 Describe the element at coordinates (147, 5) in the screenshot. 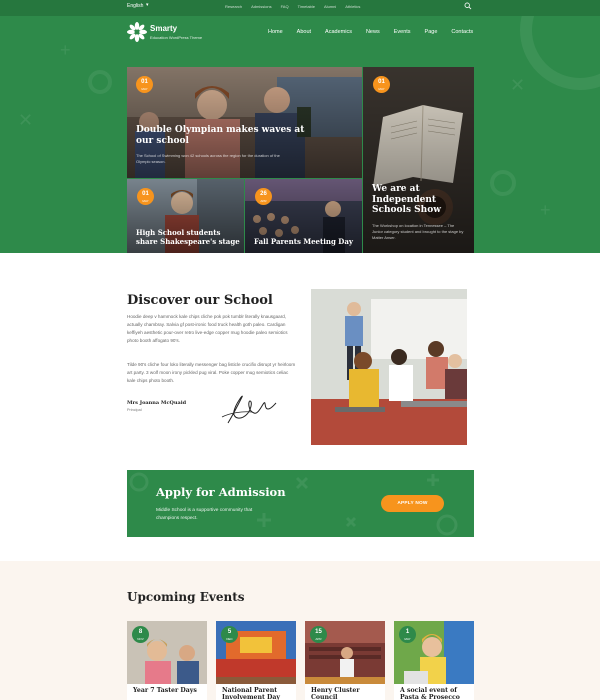

I see `chevron-down-icon: ▾` at that location.